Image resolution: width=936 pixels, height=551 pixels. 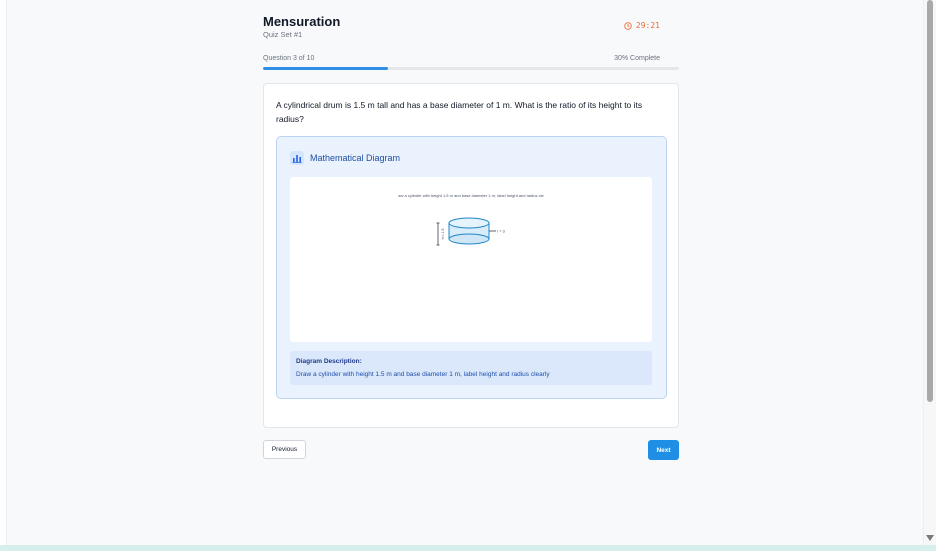 What do you see at coordinates (355, 158) in the screenshot?
I see `diagram-title: Mathematical Diagram` at bounding box center [355, 158].